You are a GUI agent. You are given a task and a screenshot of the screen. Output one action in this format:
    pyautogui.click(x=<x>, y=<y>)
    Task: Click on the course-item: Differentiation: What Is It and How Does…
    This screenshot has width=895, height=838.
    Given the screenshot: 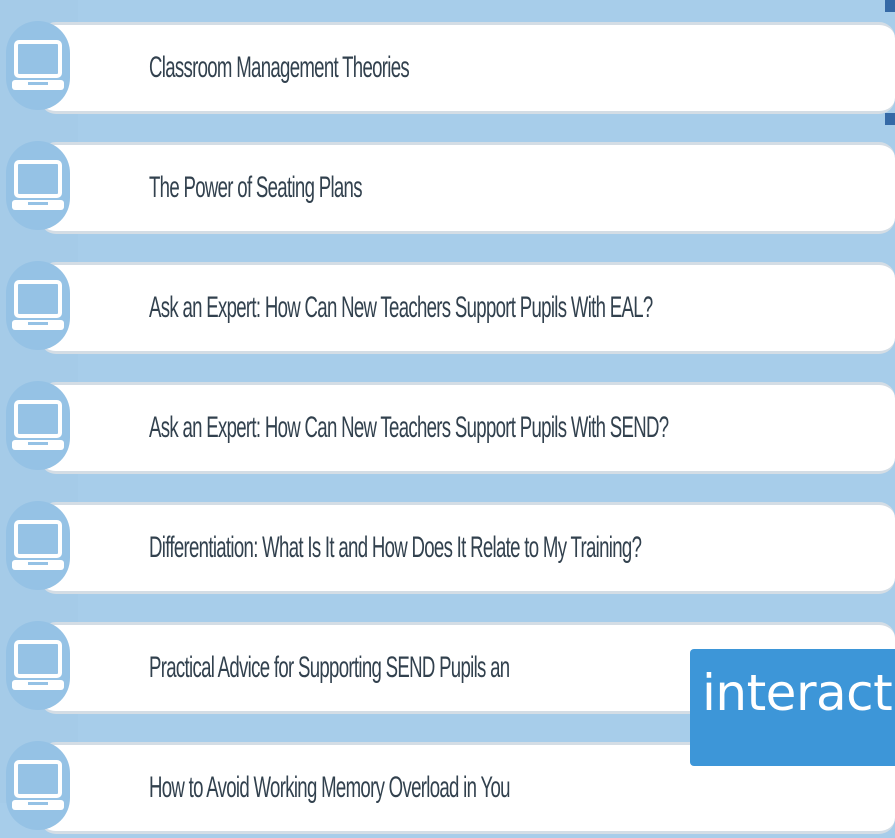 What is the action you would take?
    pyautogui.click(x=447, y=545)
    